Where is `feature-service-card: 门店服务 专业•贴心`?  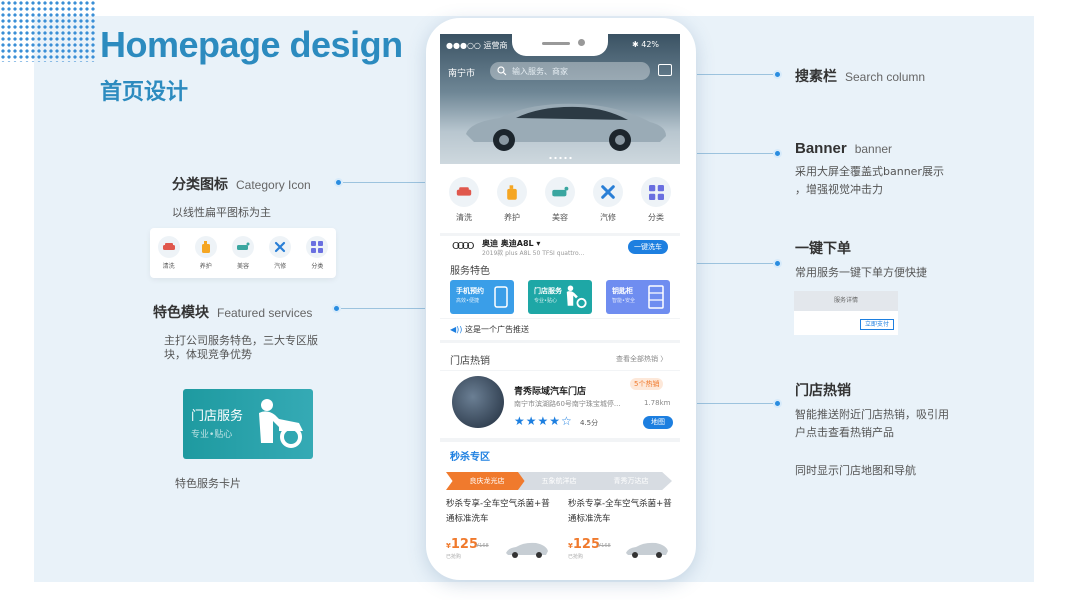 feature-service-card: 门店服务 专业•贴心 is located at coordinates (248, 424).